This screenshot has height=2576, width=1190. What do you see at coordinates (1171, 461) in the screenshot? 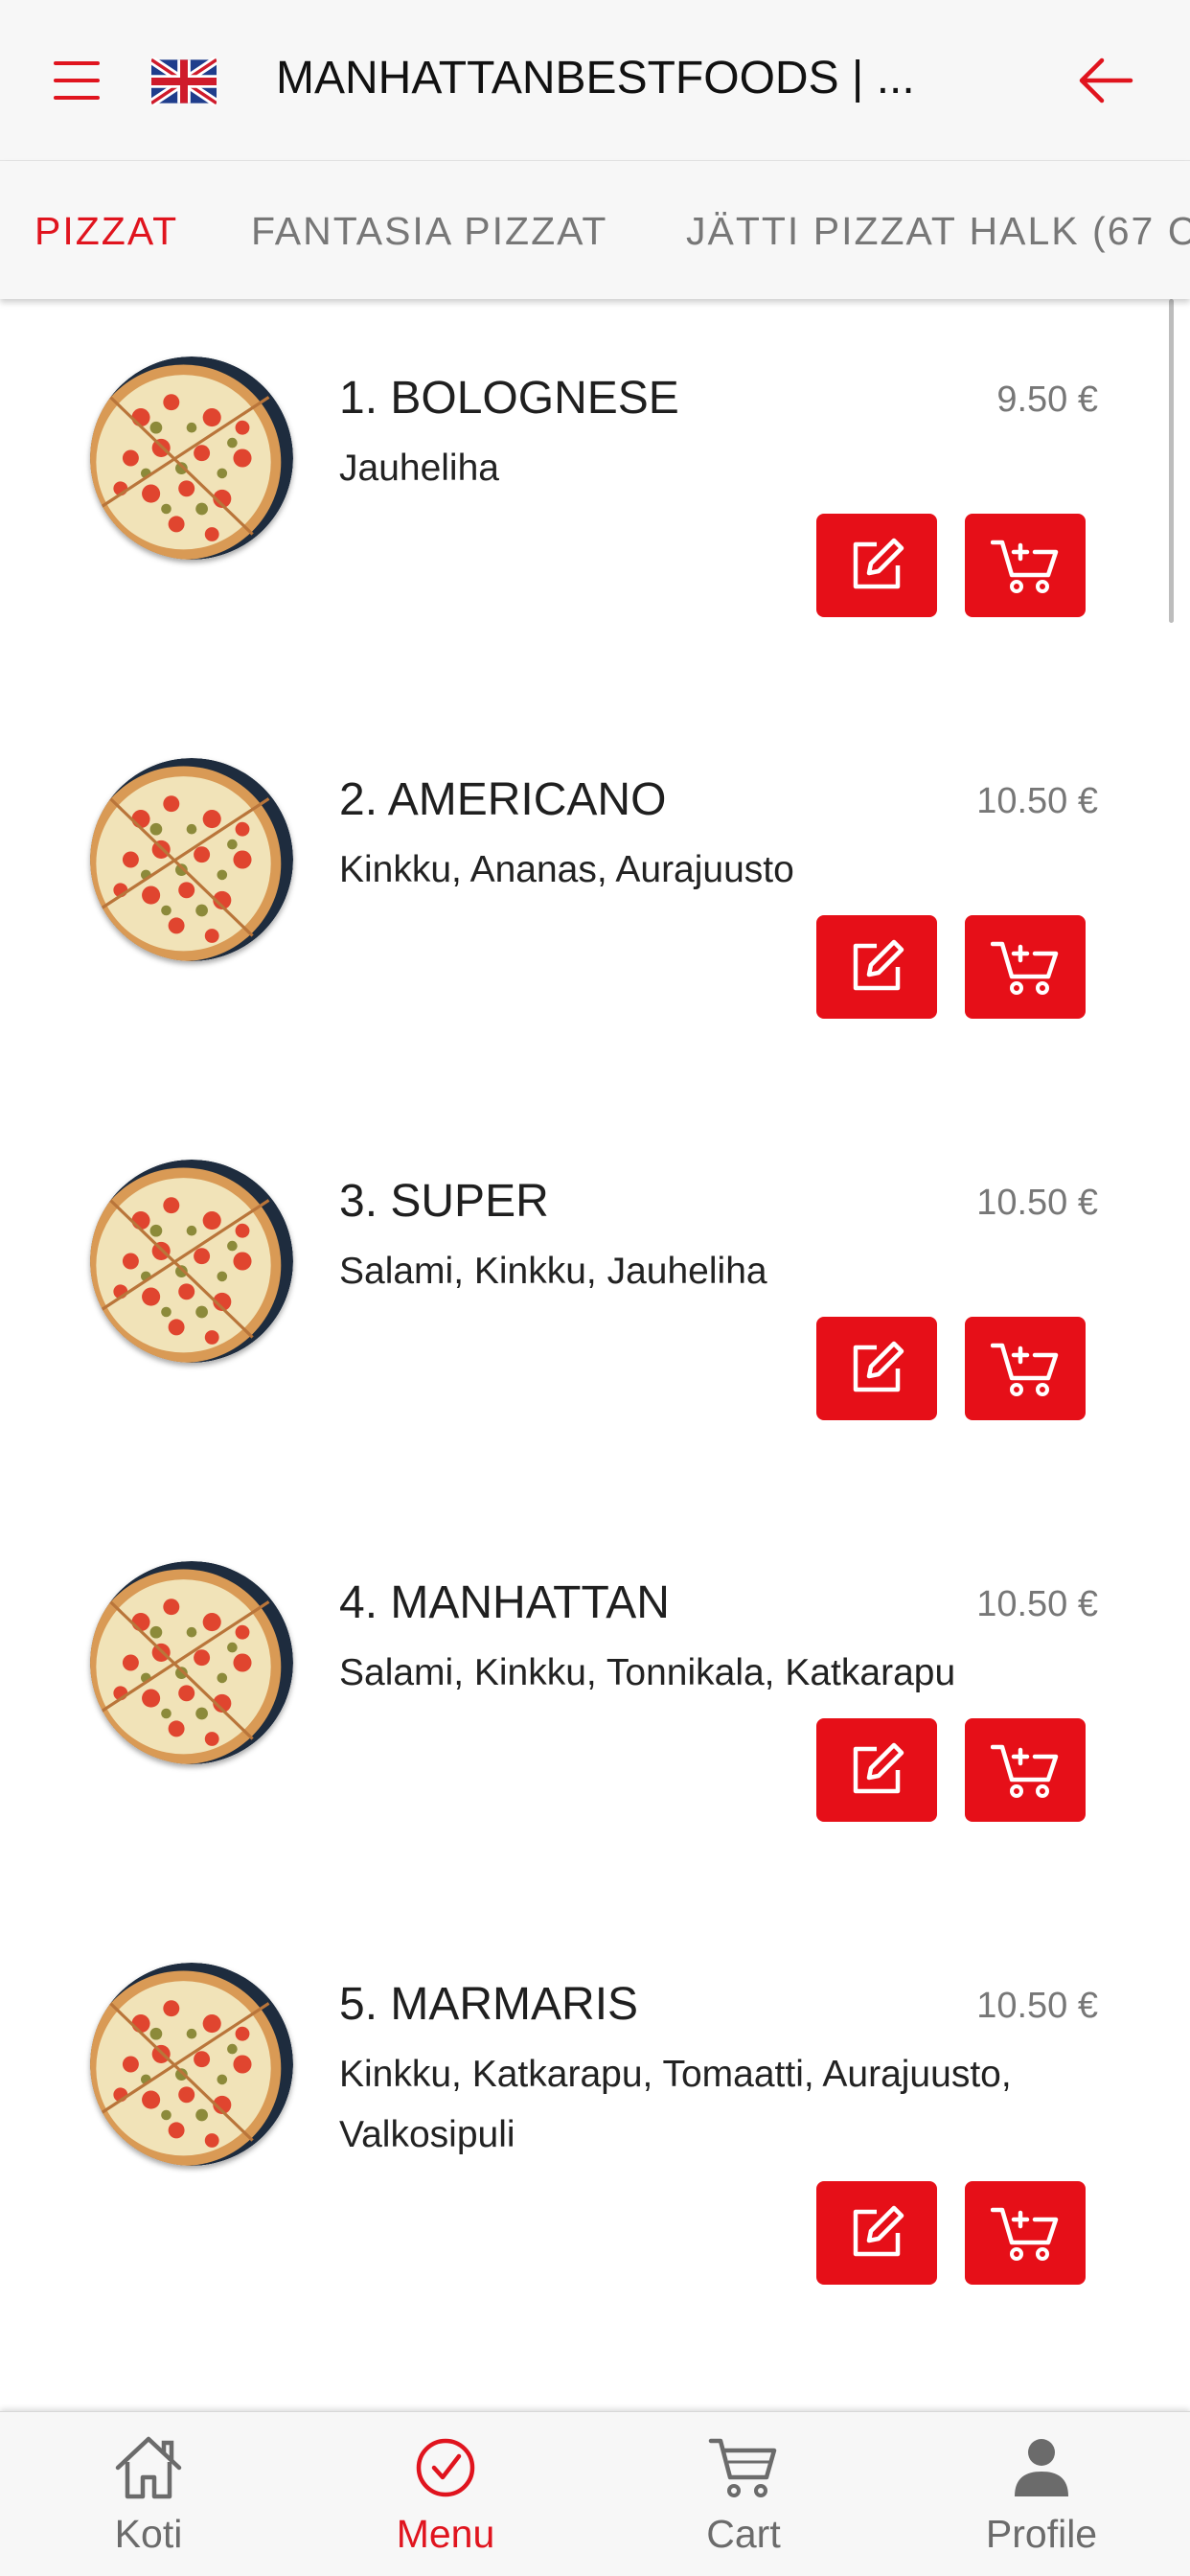
I see `scrollbar` at bounding box center [1171, 461].